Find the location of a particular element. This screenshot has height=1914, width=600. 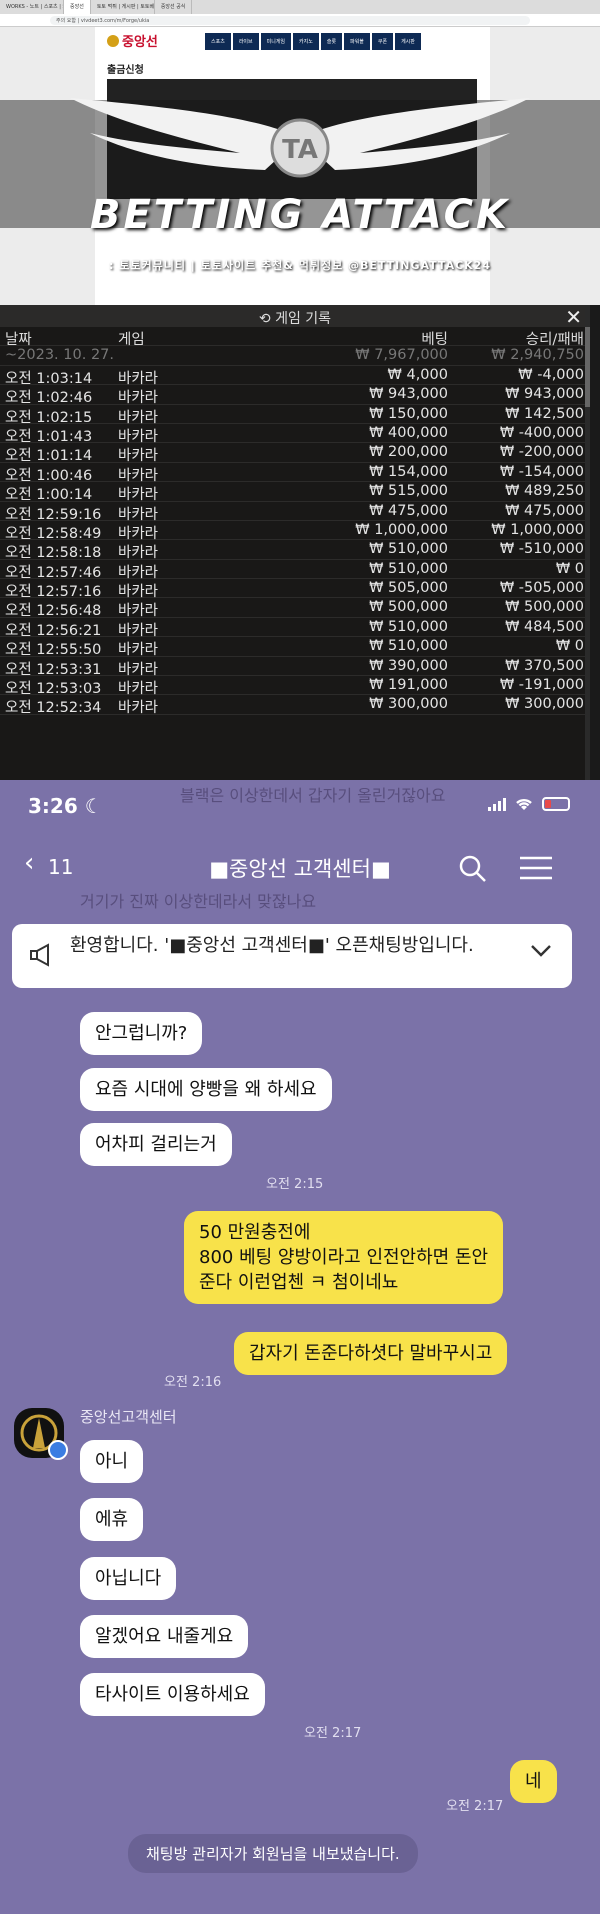

table-row: 오전 12:57:16 바카라 ₩ 505,000 ₩ -505,000 is located at coordinates (295, 589).